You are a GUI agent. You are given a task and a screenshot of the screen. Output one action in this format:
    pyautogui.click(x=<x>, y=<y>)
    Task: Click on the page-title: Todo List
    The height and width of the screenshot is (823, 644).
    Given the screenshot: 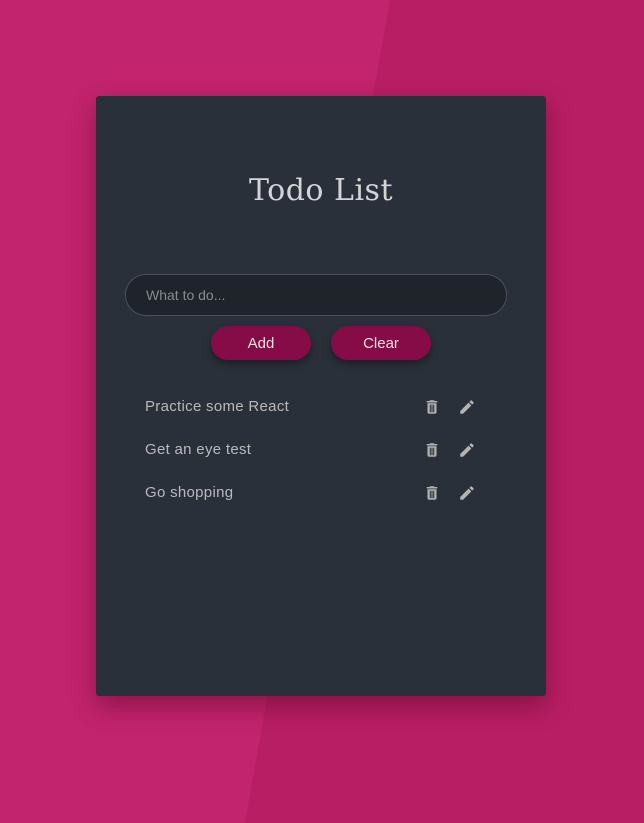 What is the action you would take?
    pyautogui.click(x=320, y=190)
    